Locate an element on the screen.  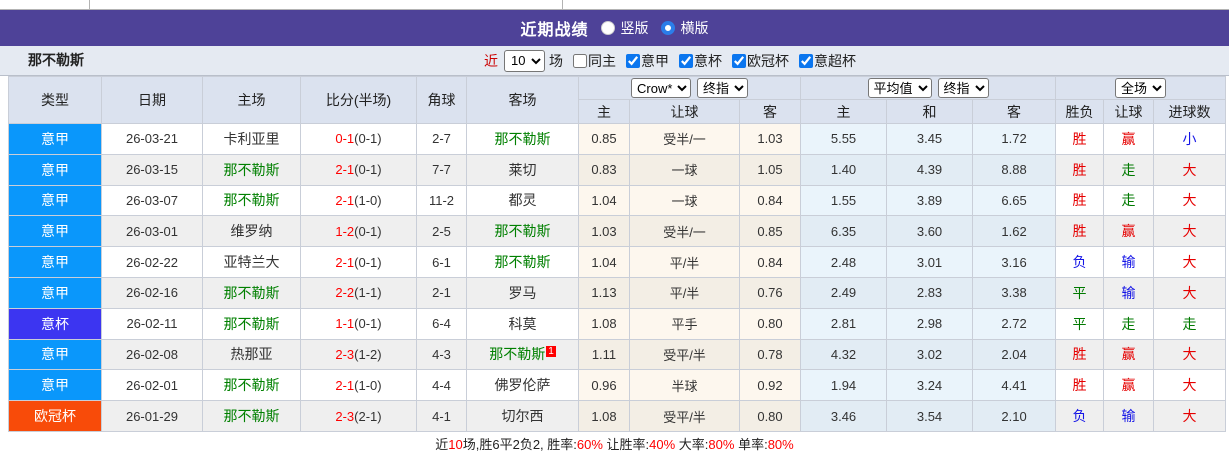
euro-away-odds: 6.65 is located at coordinates (1014, 200).